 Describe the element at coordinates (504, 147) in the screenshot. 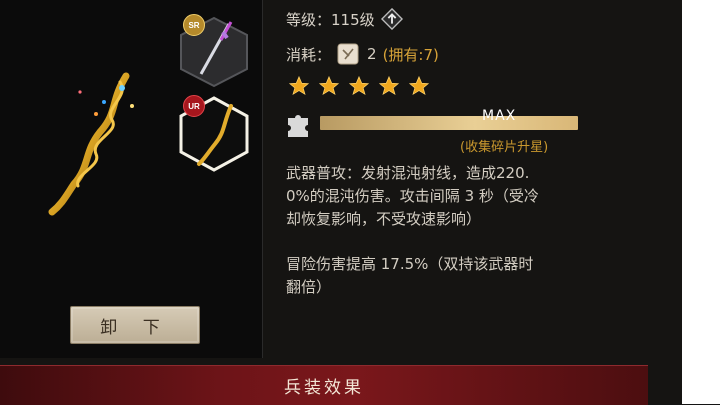

I see `progress-hint: (收集碎片升星)` at that location.